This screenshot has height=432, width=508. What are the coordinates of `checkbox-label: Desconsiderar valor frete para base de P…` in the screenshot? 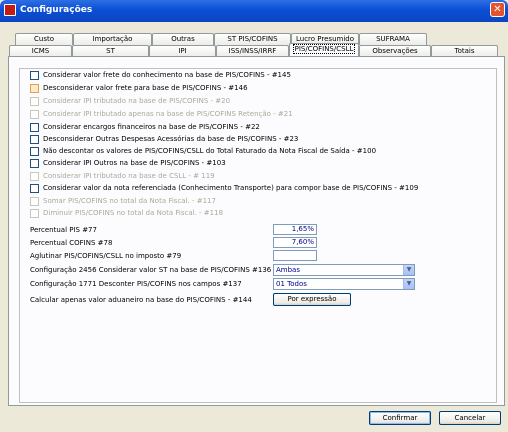 It's located at (145, 88).